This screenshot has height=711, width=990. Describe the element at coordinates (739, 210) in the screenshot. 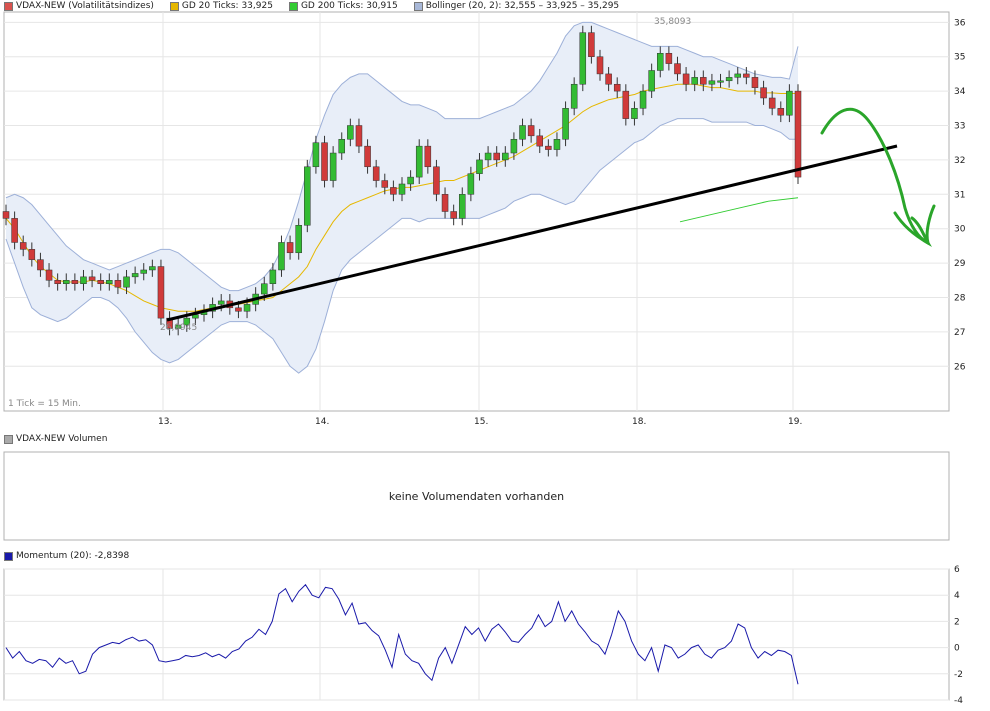

I see `gd200-line` at that location.